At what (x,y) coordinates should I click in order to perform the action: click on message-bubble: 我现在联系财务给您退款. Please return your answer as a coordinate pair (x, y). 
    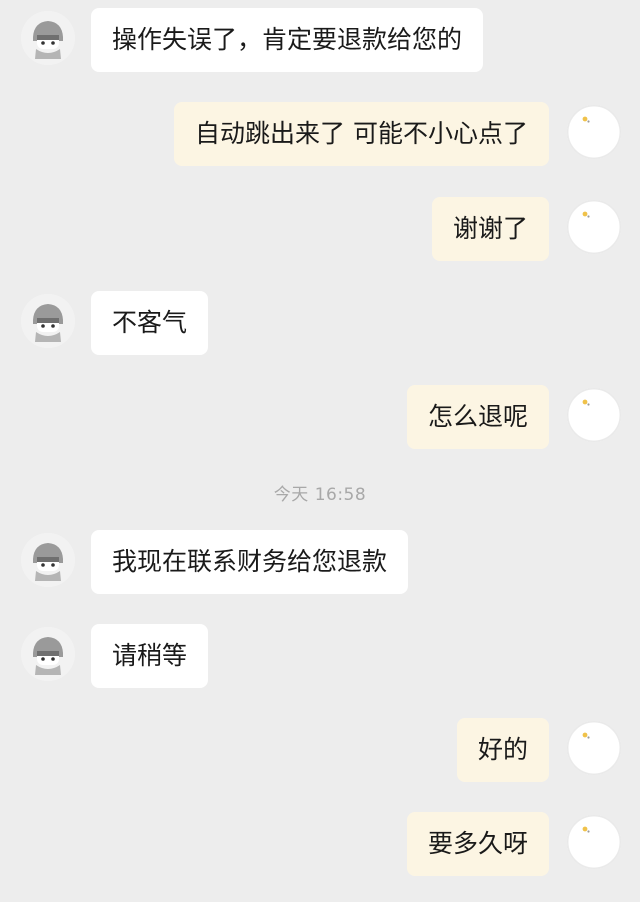
    Looking at the image, I should click on (250, 562).